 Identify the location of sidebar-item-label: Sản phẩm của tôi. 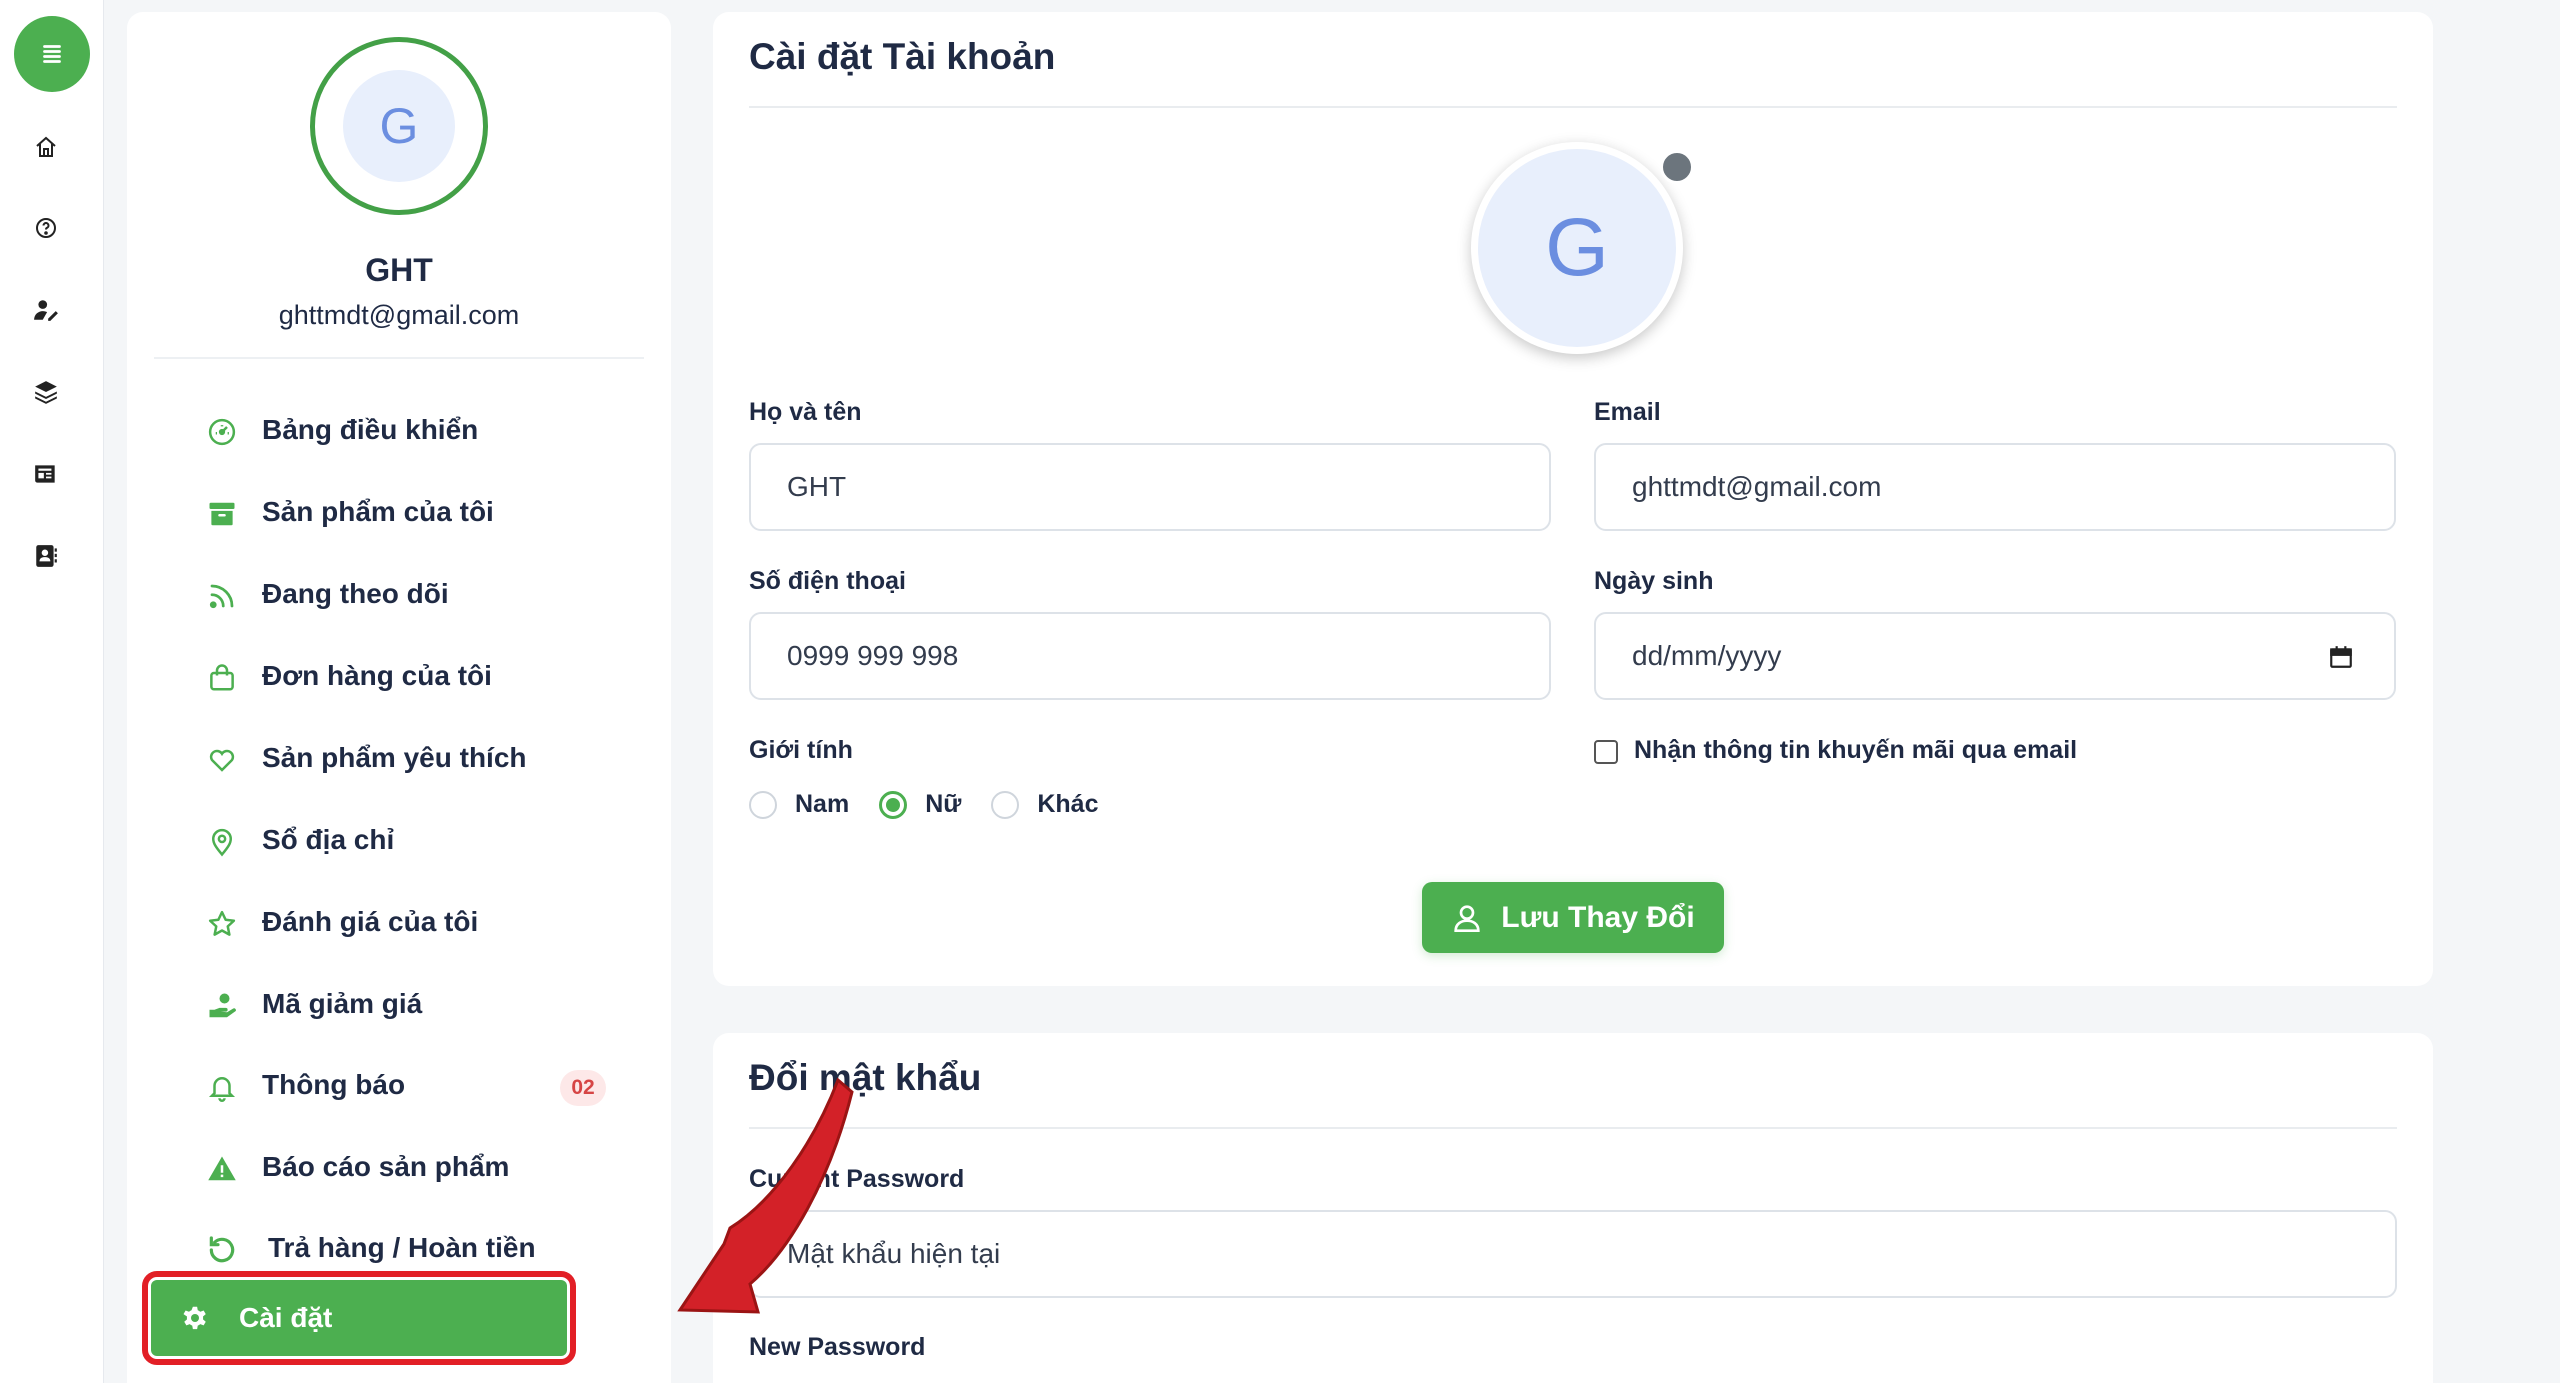
(378, 511).